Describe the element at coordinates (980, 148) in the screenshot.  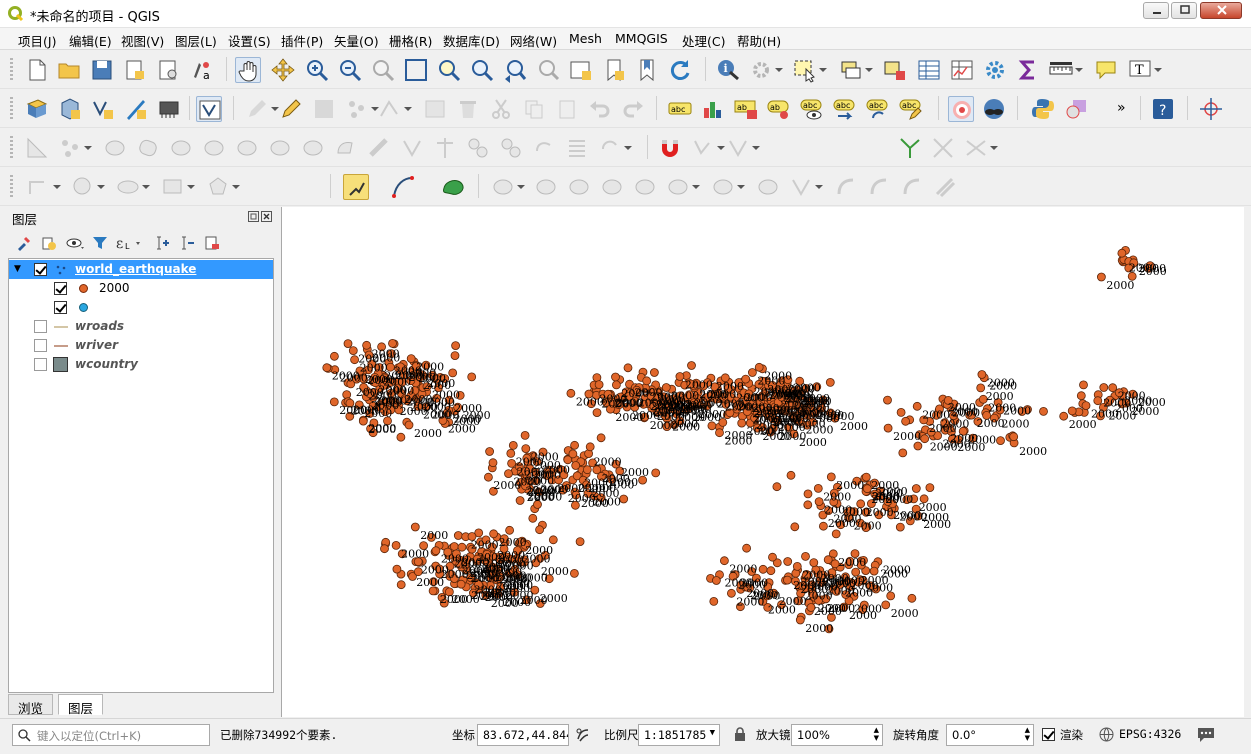
I see `avoid-overlap-button` at that location.